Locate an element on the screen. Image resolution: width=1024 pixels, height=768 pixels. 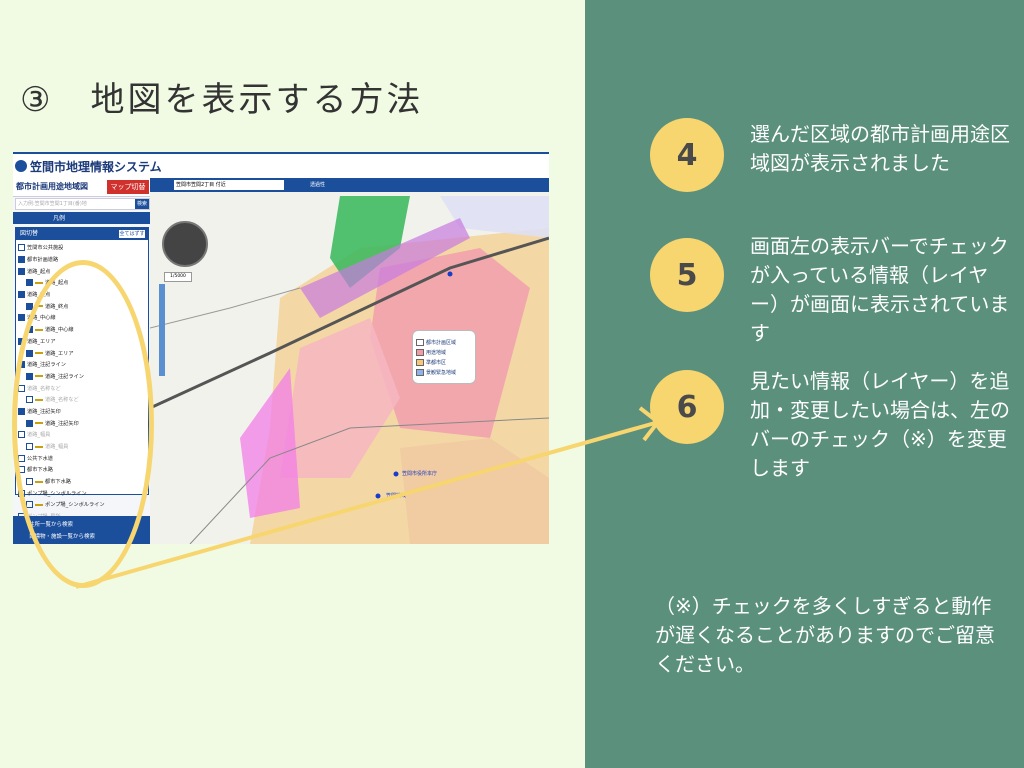
step-4-text: 選んだ区域の都市計画用途区域図が表示されました is located at coordinates (880, 148).